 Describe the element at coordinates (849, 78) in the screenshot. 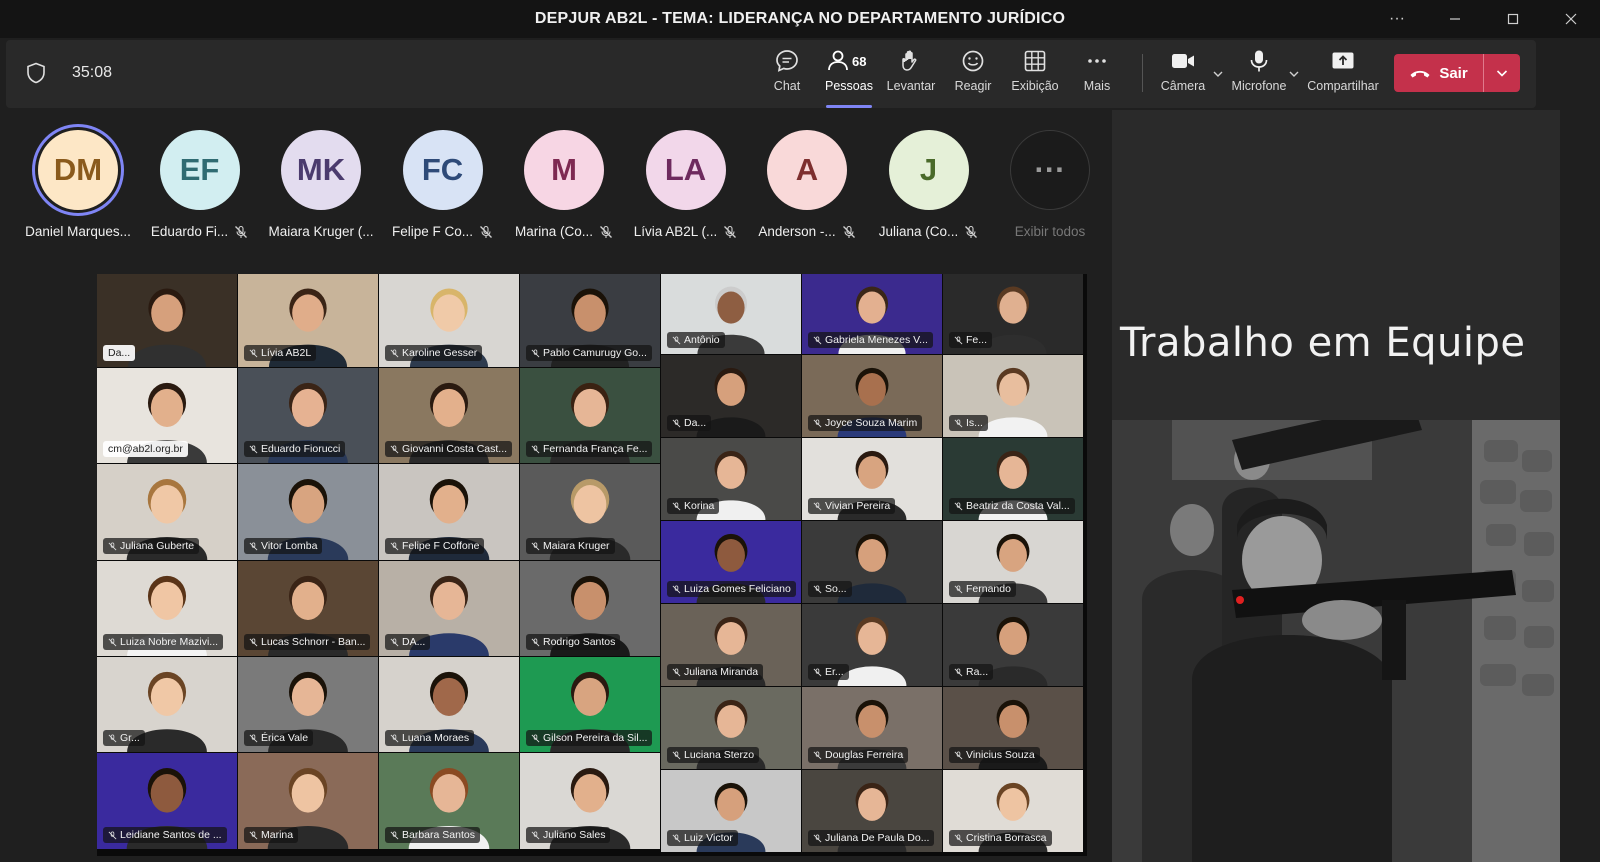

I see `people-button: 68 Pessoas` at that location.